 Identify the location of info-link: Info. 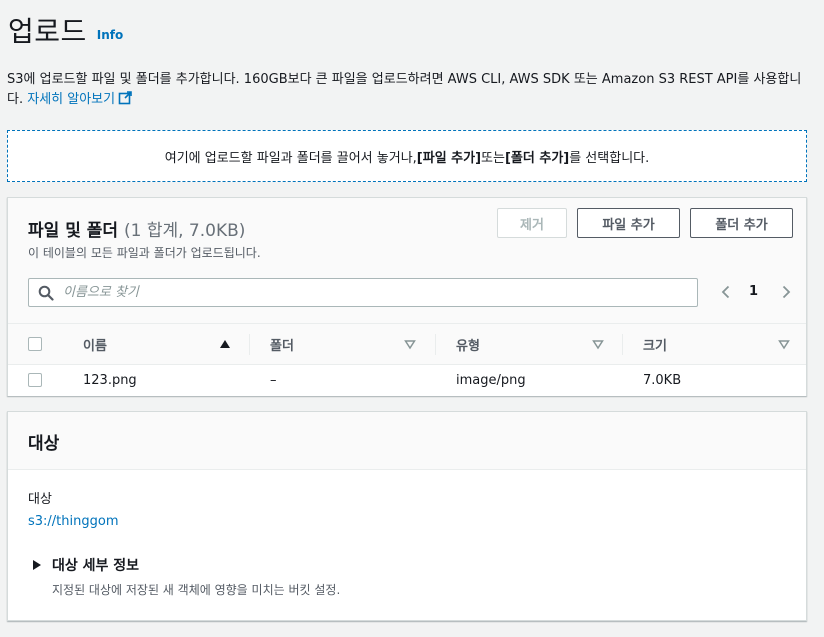
(110, 35).